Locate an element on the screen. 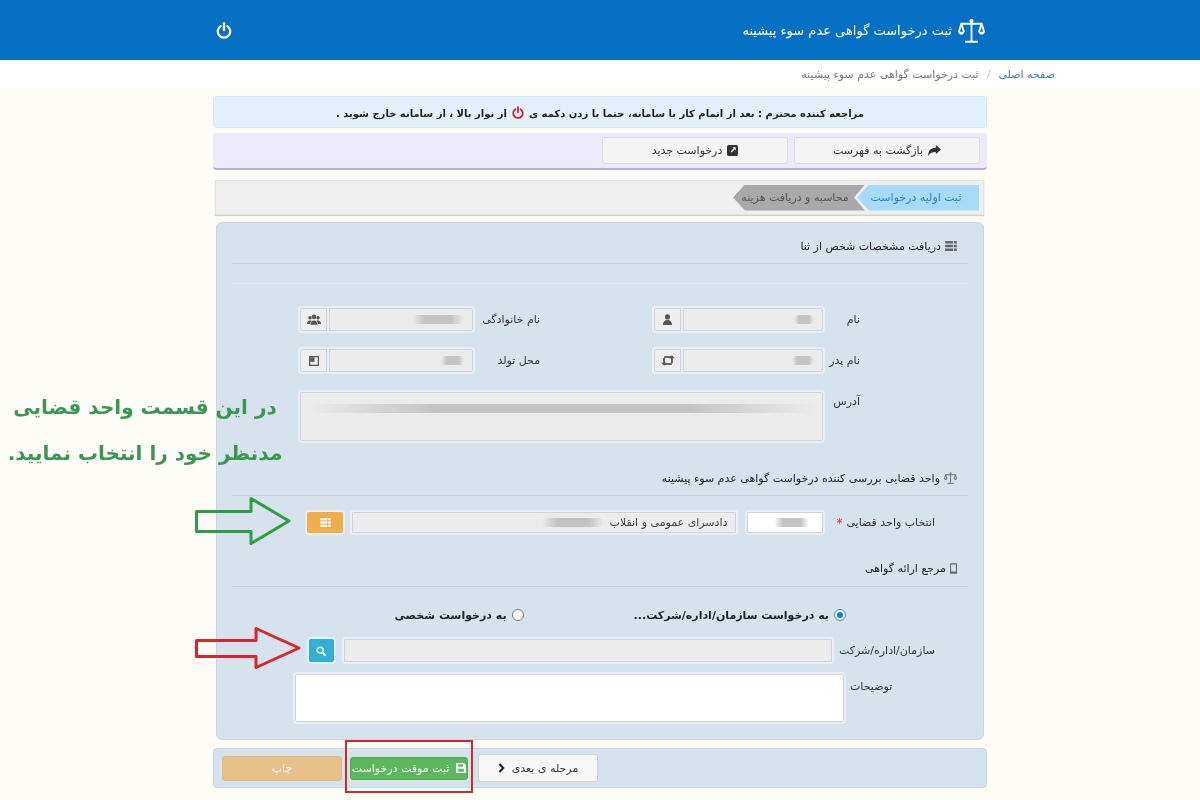 The height and width of the screenshot is (800, 1200). floppy-icon is located at coordinates (461, 768).